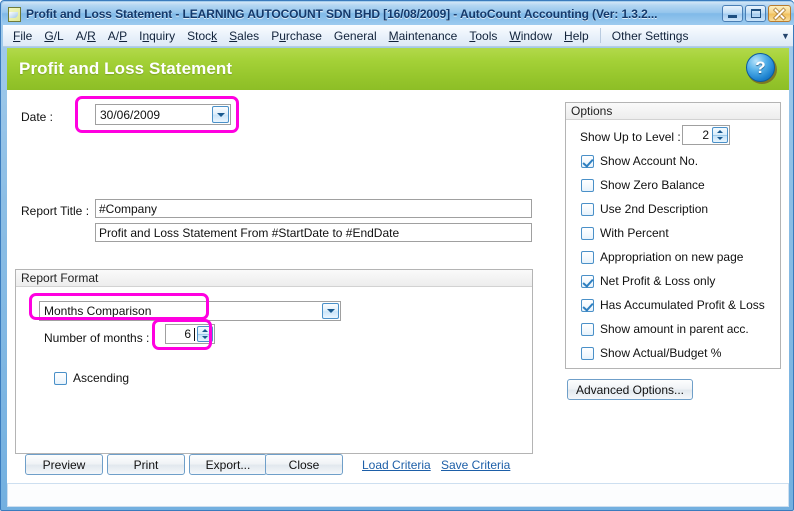 Image resolution: width=794 pixels, height=511 pixels. Describe the element at coordinates (163, 114) in the screenshot. I see `date-combo: 30/06/2009` at that location.